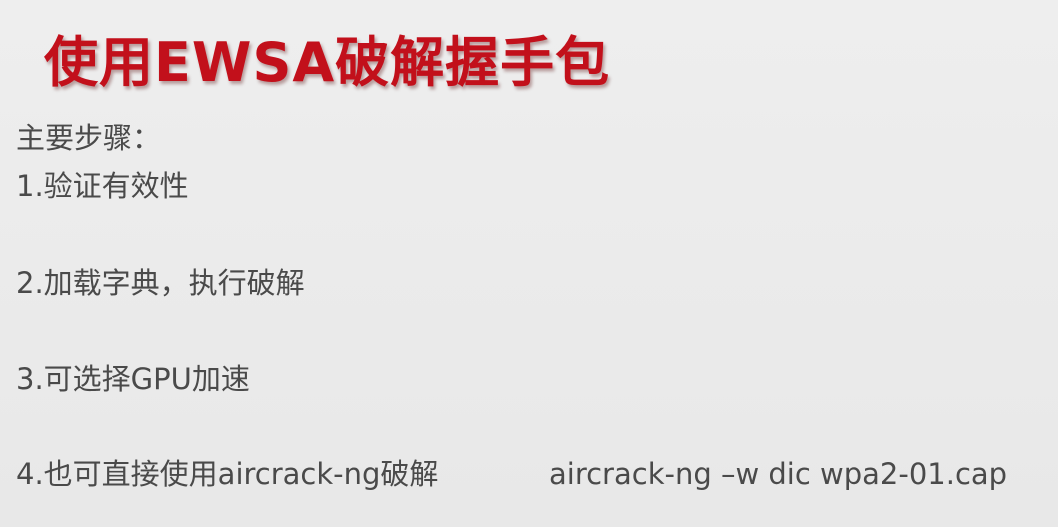 This screenshot has height=527, width=1058. Describe the element at coordinates (133, 379) in the screenshot. I see `step-item: 3.可选择GPU加速` at that location.